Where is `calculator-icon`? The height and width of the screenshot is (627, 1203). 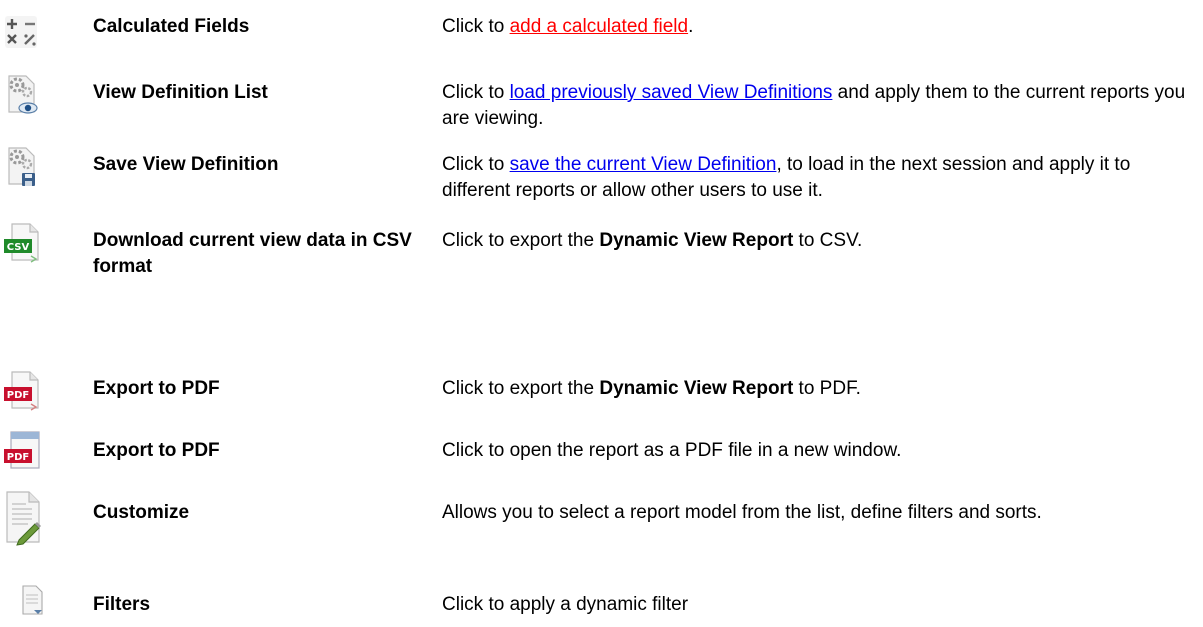
calculator-icon is located at coordinates (21, 34).